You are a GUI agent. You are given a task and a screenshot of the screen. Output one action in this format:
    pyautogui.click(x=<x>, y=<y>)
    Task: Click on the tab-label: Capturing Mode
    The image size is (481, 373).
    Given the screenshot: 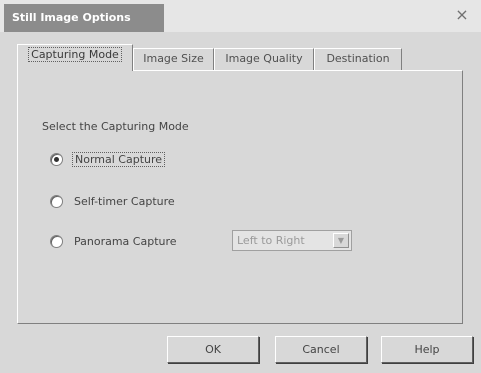 What is the action you would take?
    pyautogui.click(x=75, y=54)
    